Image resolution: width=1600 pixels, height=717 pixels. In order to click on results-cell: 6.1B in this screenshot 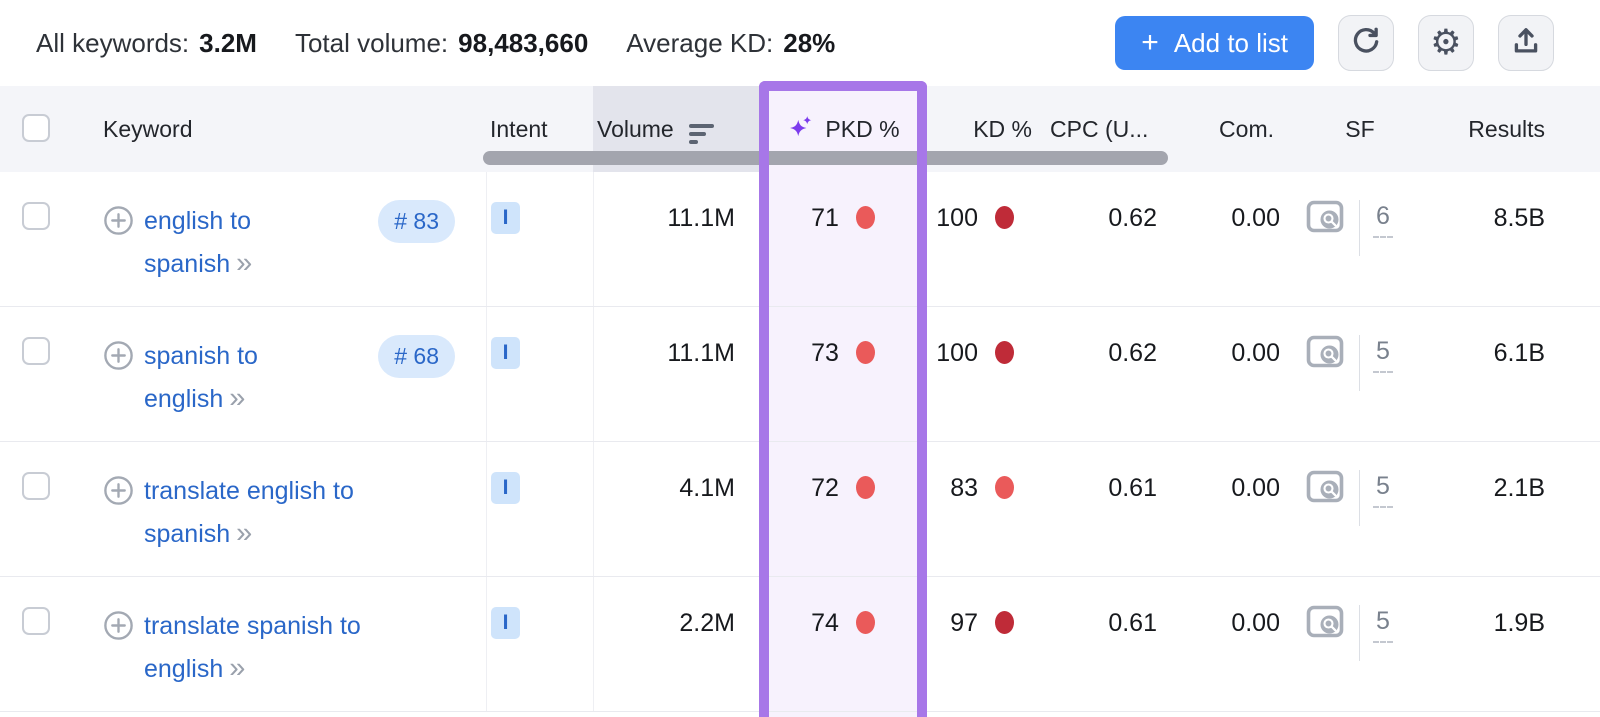, I will do `click(1519, 353)`.